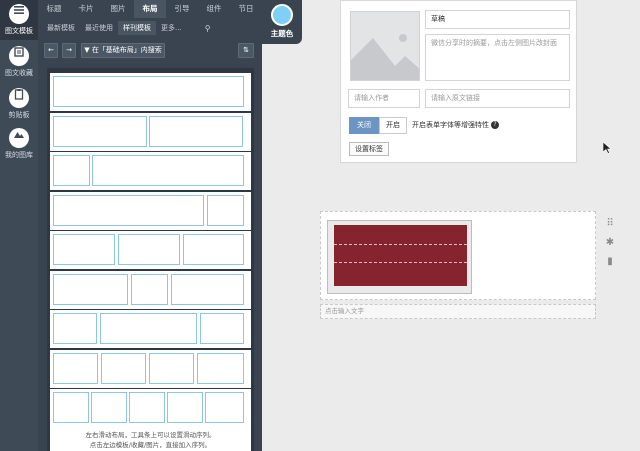 Image resolution: width=640 pixels, height=451 pixels. I want to click on content-block, so click(458, 255).